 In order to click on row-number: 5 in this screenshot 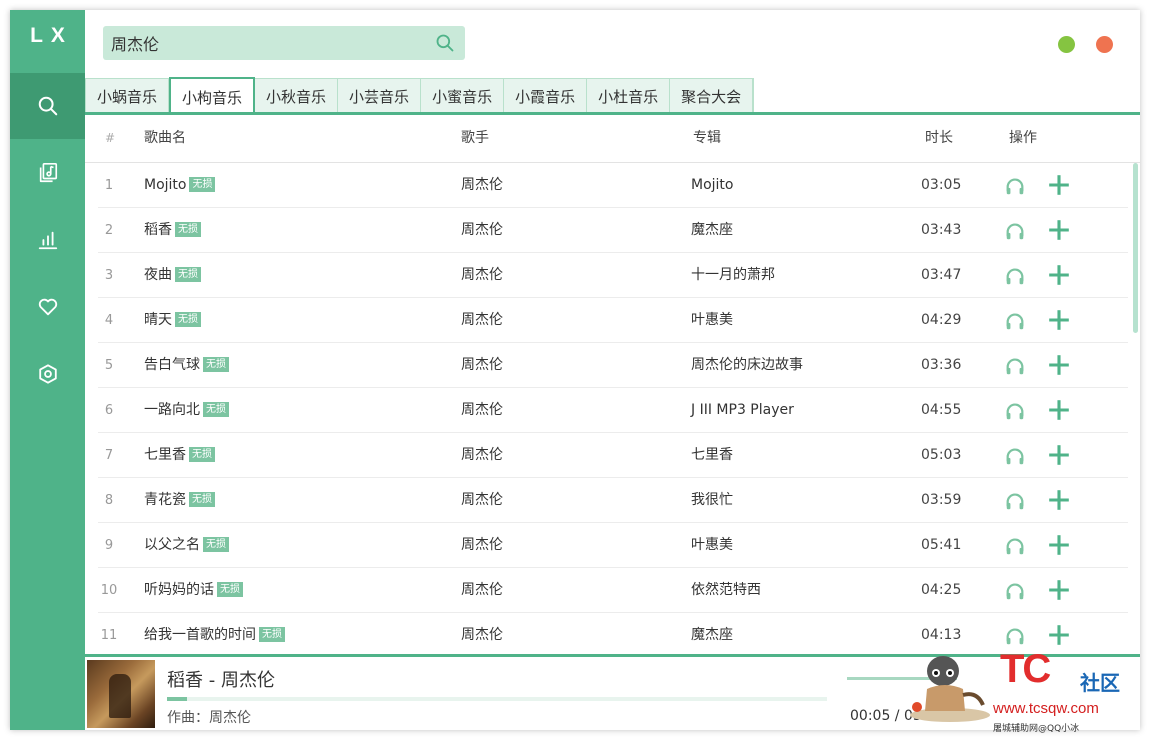, I will do `click(109, 365)`.